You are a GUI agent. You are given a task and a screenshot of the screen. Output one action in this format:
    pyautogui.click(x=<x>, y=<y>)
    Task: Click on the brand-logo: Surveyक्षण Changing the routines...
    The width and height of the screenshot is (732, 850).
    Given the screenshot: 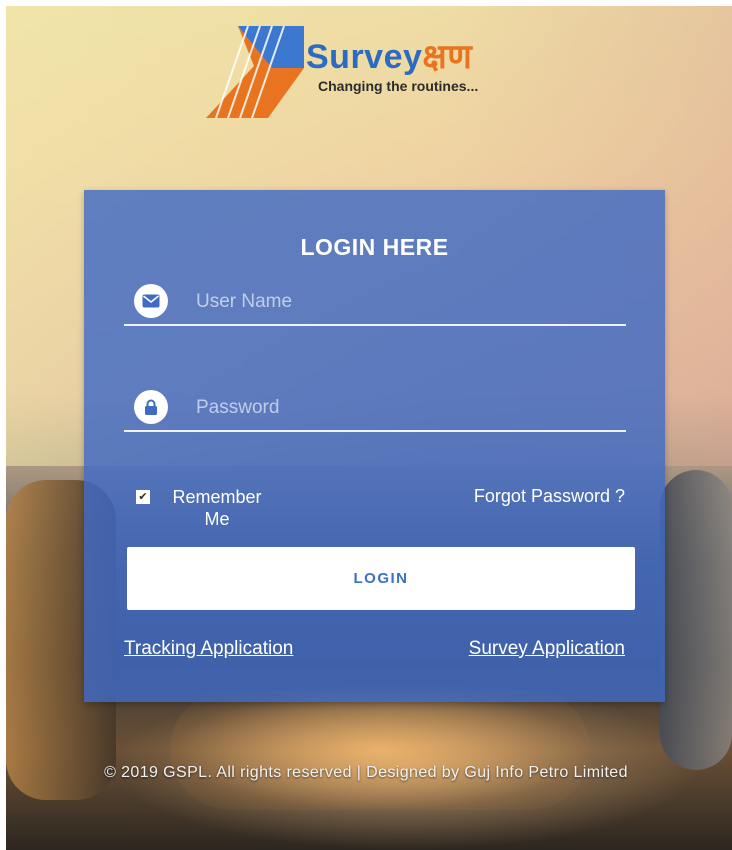 What is the action you would take?
    pyautogui.click(x=361, y=72)
    